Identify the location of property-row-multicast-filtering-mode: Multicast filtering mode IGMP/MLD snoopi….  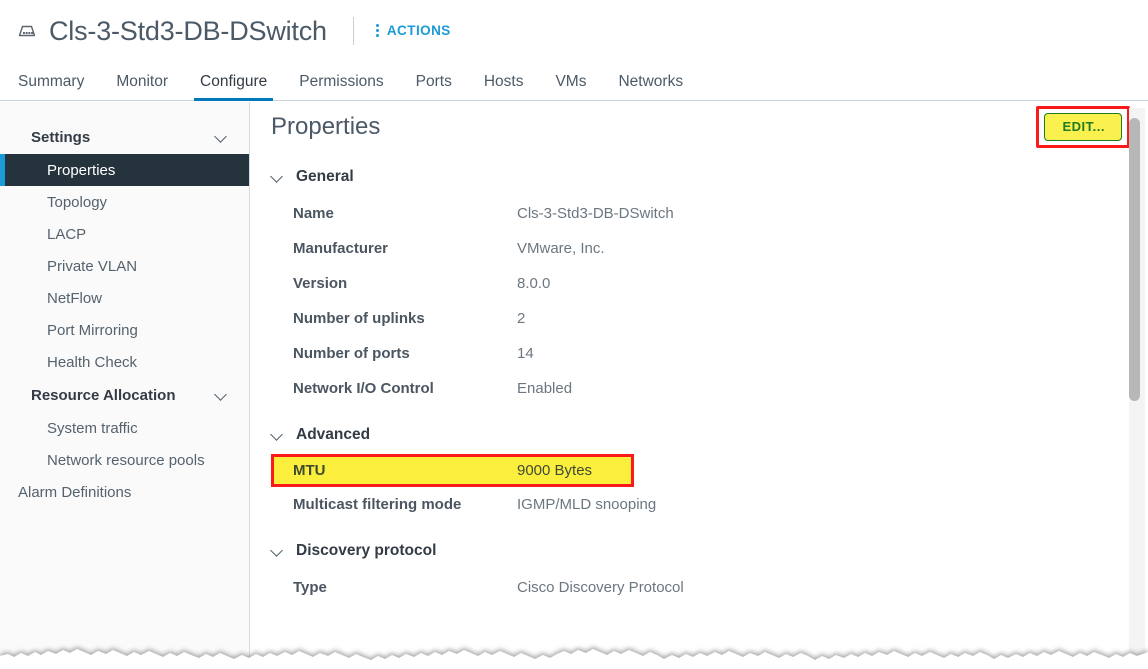
(709, 504).